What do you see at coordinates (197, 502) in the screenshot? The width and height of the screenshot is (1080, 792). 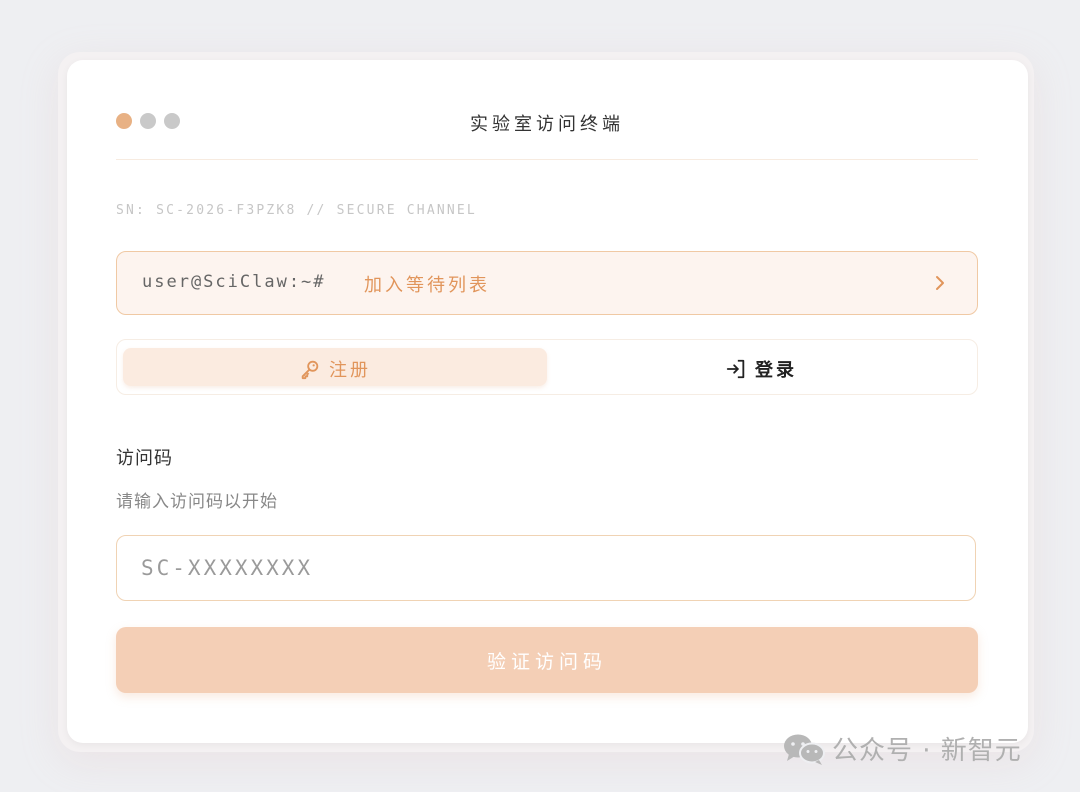 I see `access-code-hint: 请输入访问码以开始` at bounding box center [197, 502].